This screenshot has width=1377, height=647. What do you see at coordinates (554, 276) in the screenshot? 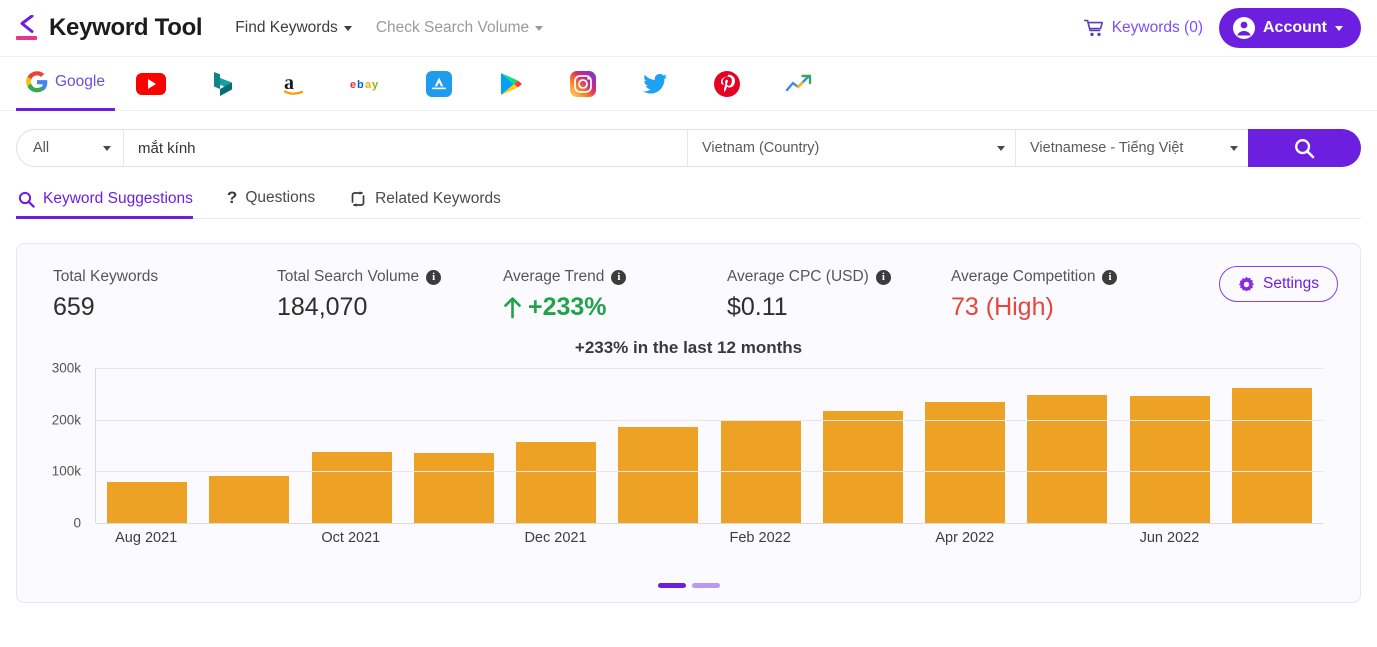
I see `stat-label-text: Average Trend` at bounding box center [554, 276].